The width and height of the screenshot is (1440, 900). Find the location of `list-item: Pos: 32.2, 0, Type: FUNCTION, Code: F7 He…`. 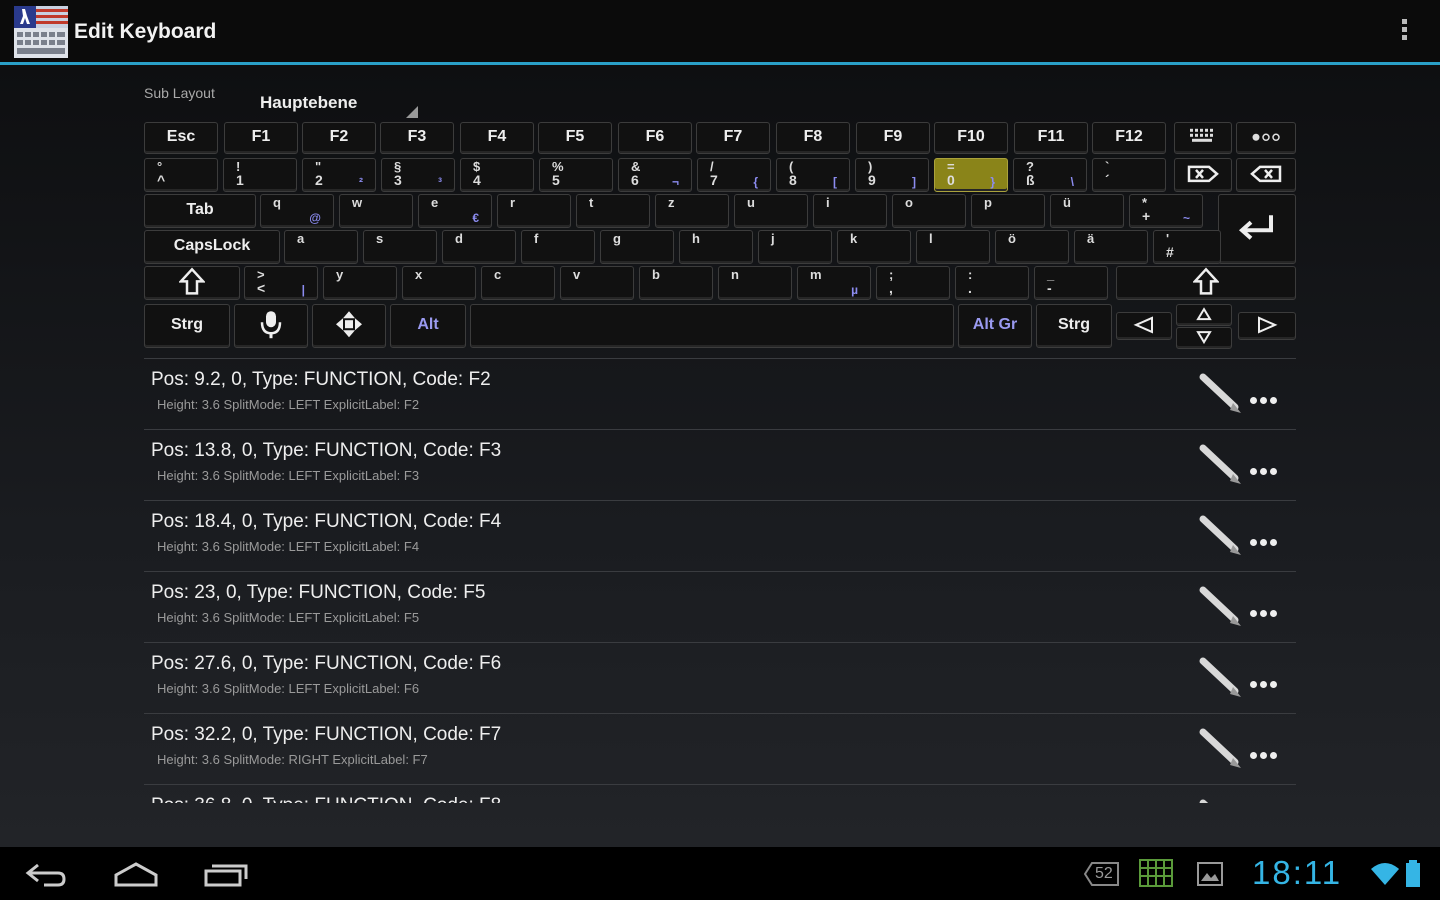

list-item: Pos: 32.2, 0, Type: FUNCTION, Code: F7 He… is located at coordinates (720, 749).